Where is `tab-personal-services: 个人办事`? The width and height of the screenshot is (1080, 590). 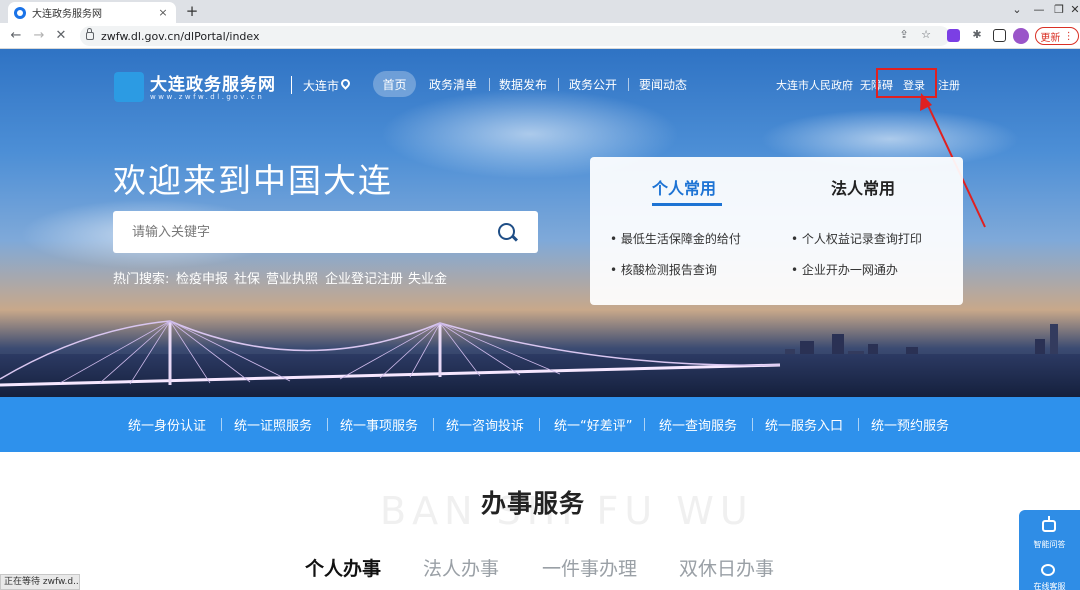 tab-personal-services: 个人办事 is located at coordinates (343, 567).